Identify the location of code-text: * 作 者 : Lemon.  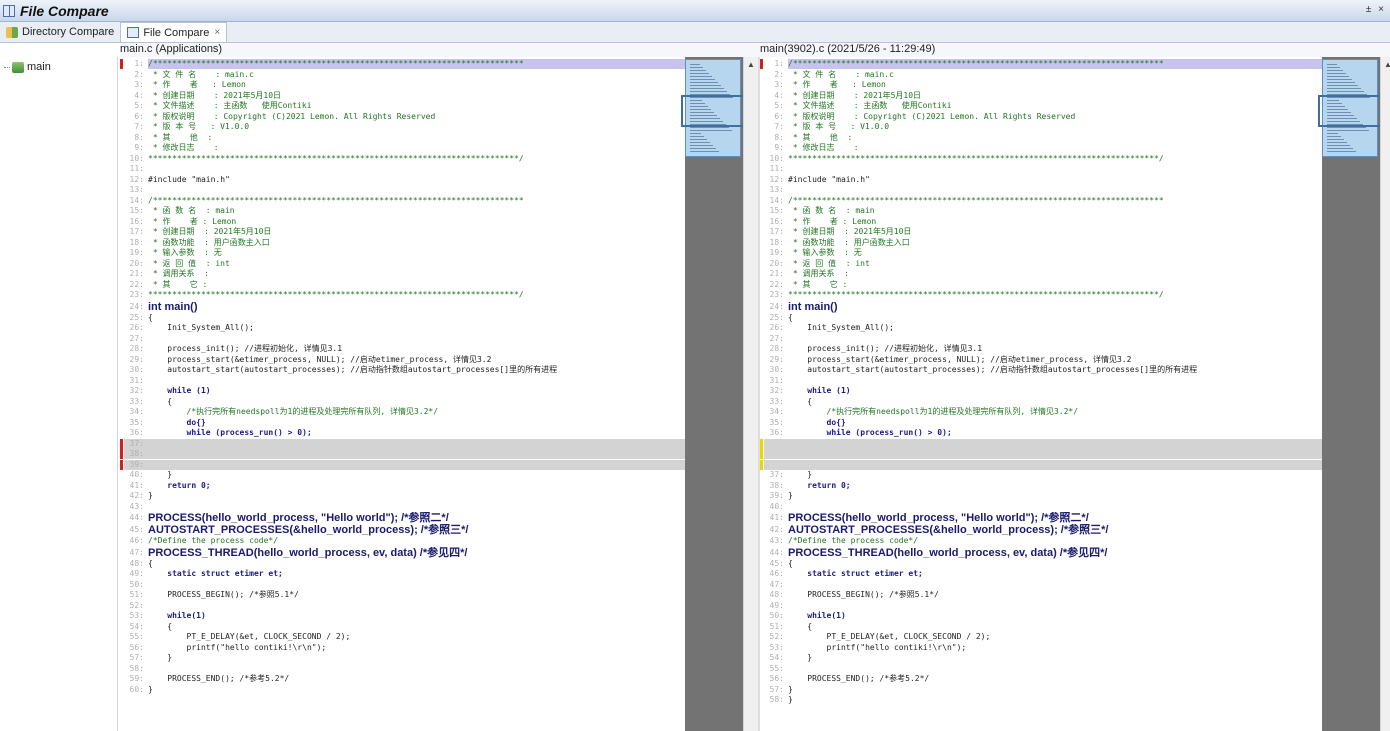
(192, 221).